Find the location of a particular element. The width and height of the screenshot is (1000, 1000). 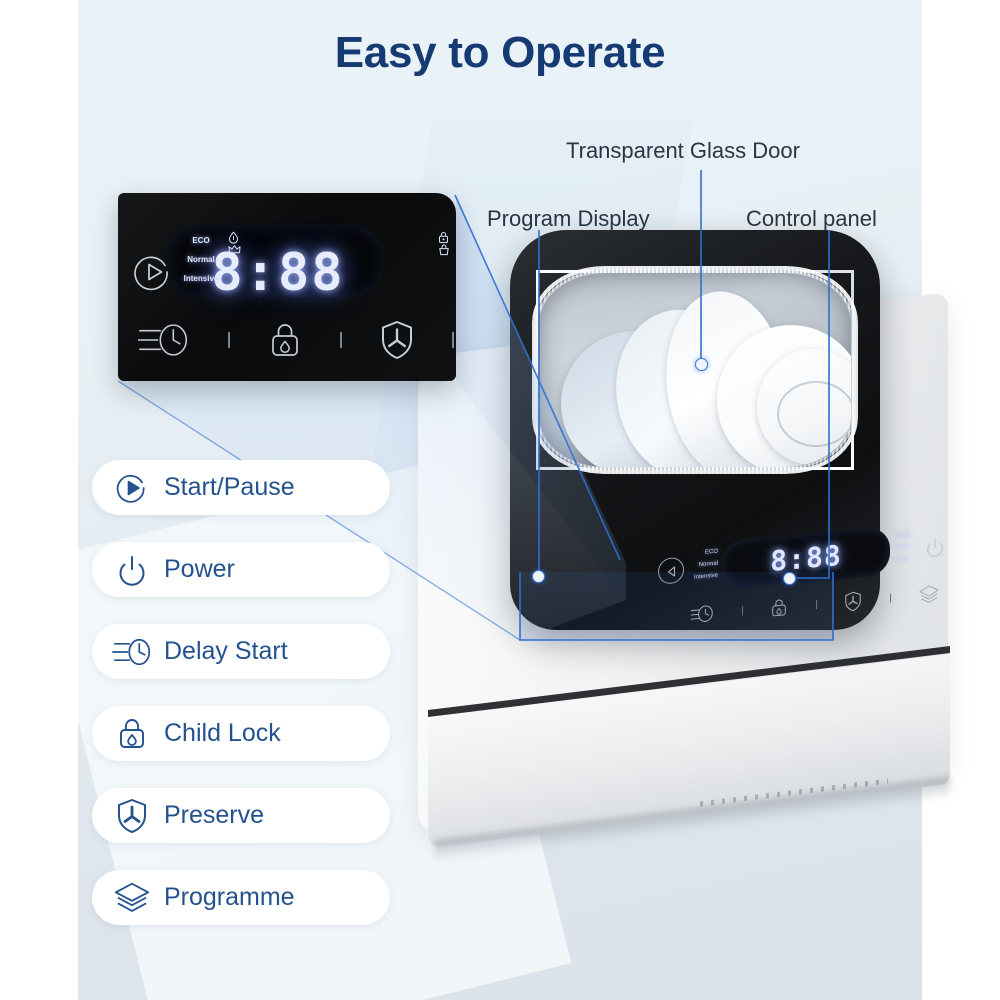

feature-item-start-pause: Start/Pause is located at coordinates (241, 487).